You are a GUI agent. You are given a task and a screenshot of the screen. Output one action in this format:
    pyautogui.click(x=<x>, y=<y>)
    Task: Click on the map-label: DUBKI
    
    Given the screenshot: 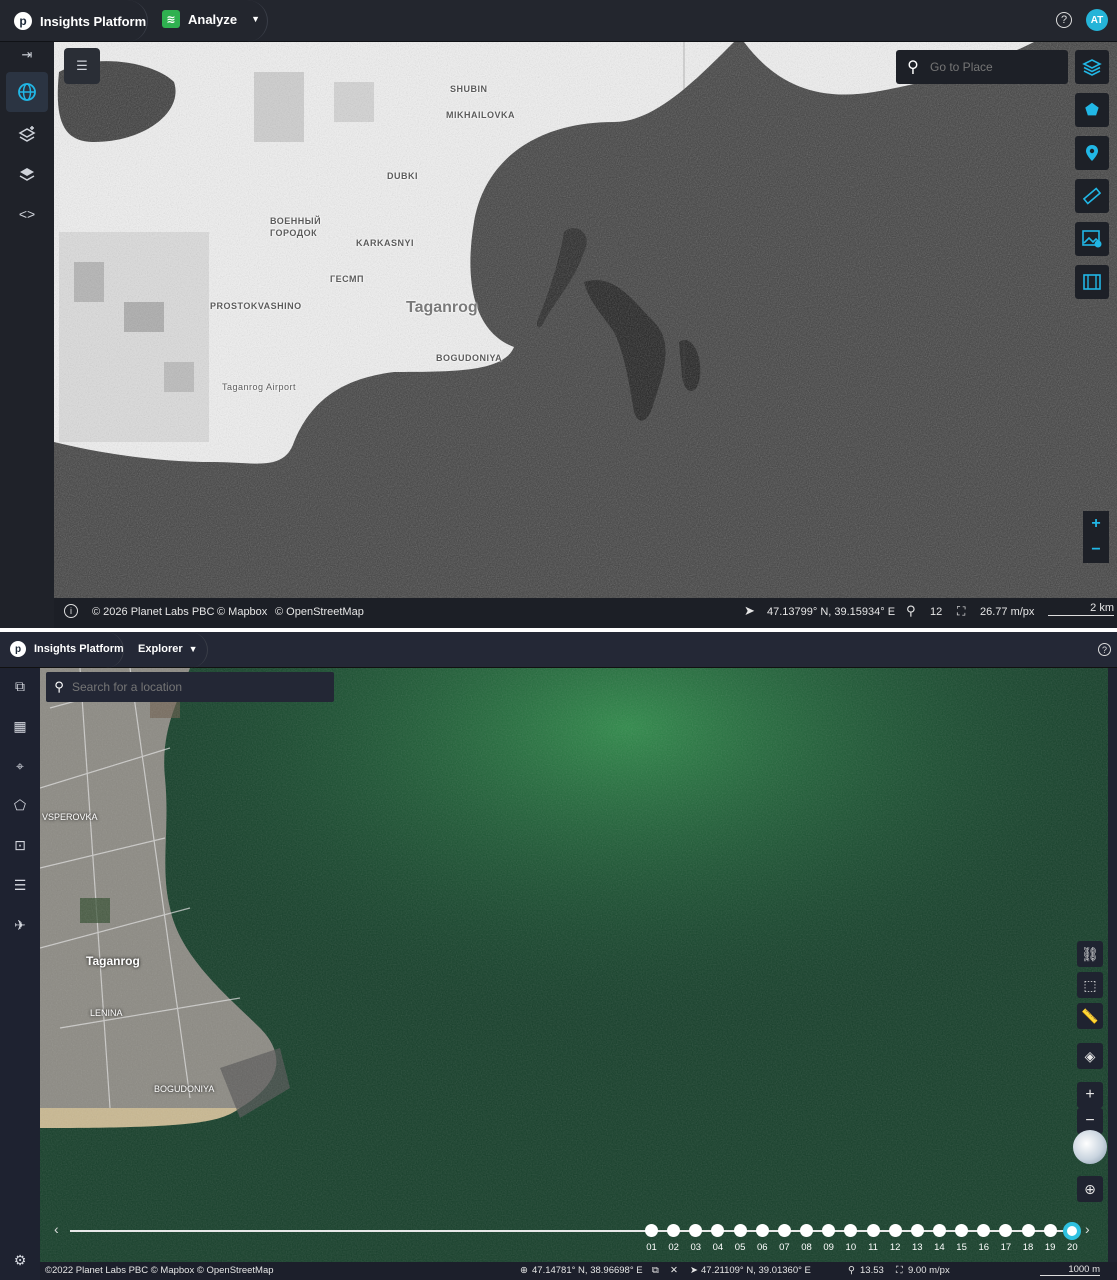 What is the action you would take?
    pyautogui.click(x=402, y=176)
    